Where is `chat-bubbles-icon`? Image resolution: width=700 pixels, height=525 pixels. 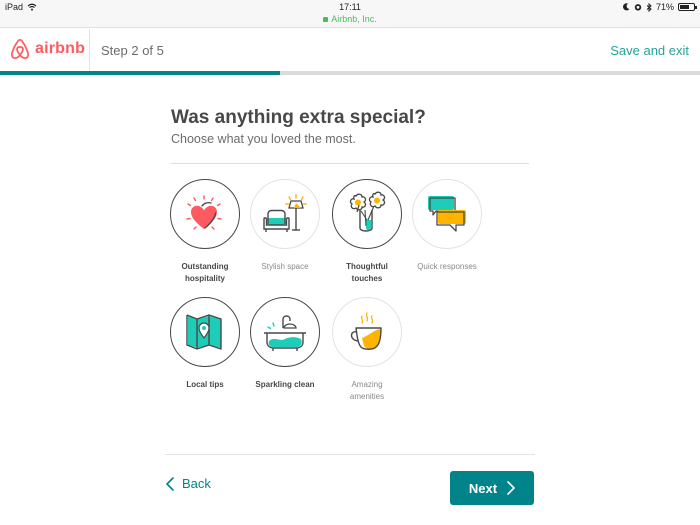
chat-bubbles-icon is located at coordinates (447, 214).